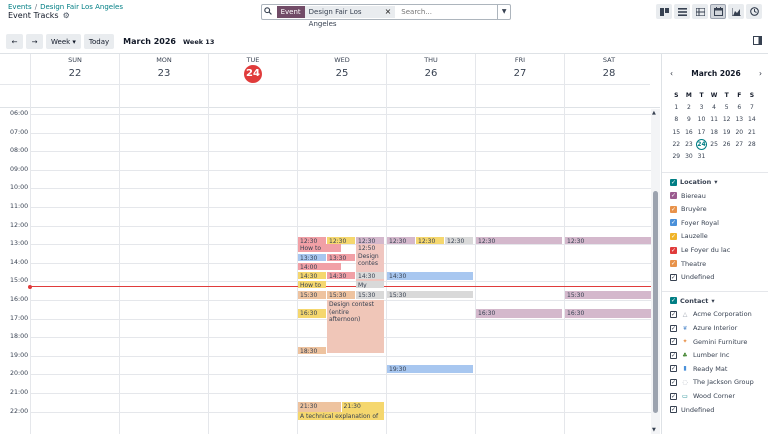  Describe the element at coordinates (739, 108) in the screenshot. I see `mini-day: 6` at that location.